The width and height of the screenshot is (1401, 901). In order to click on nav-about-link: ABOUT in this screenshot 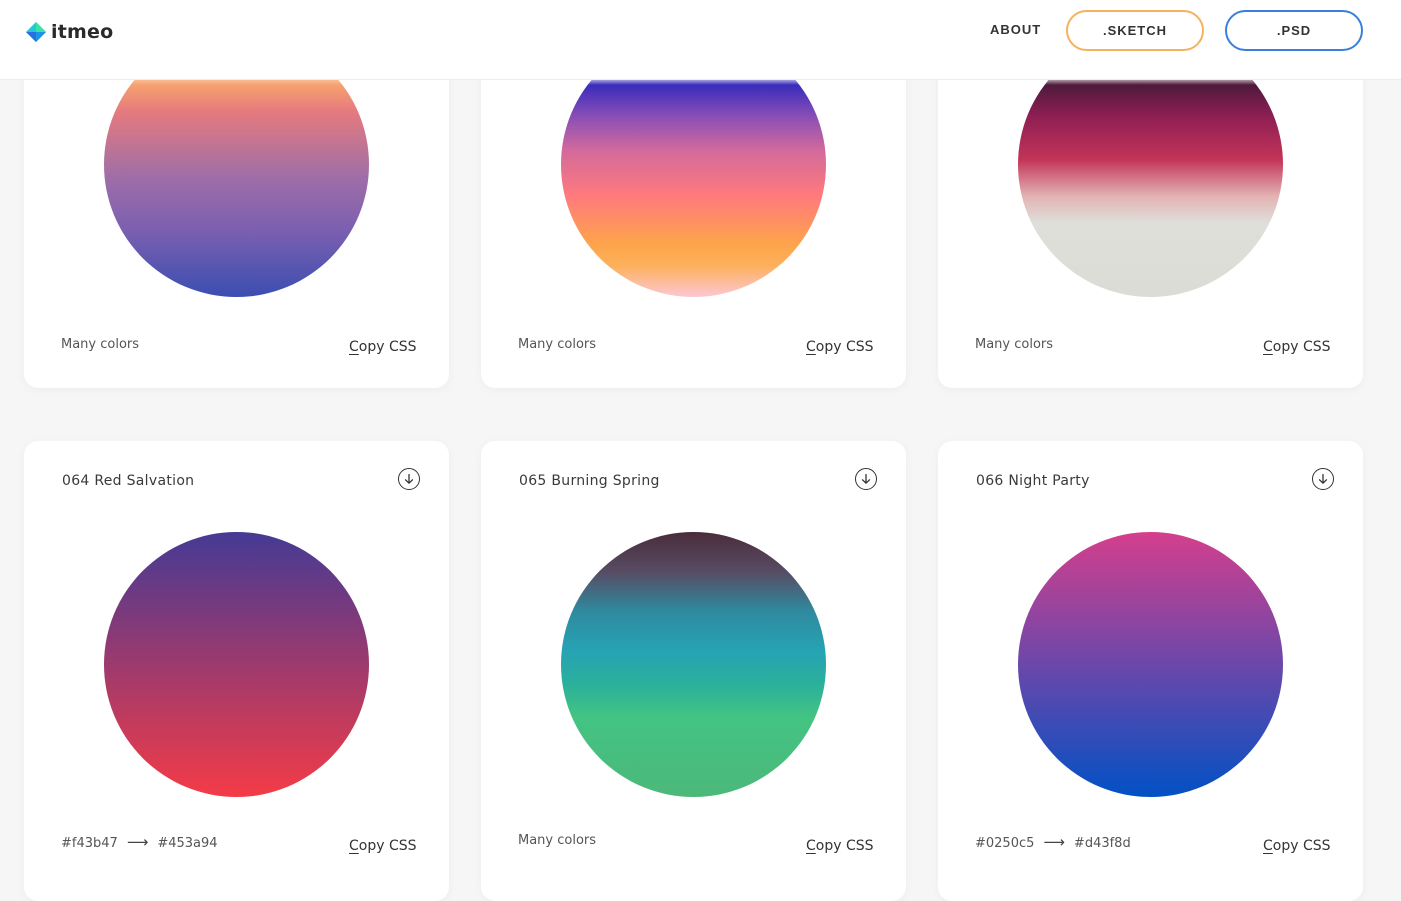, I will do `click(1015, 29)`.